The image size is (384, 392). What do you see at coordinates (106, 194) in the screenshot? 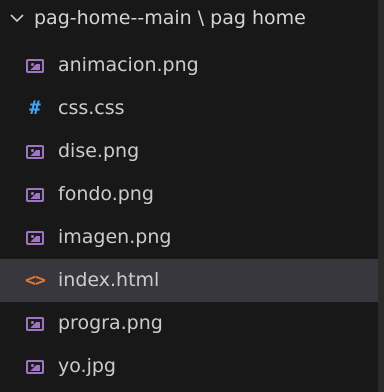
I see `file-label: fondo.png` at bounding box center [106, 194].